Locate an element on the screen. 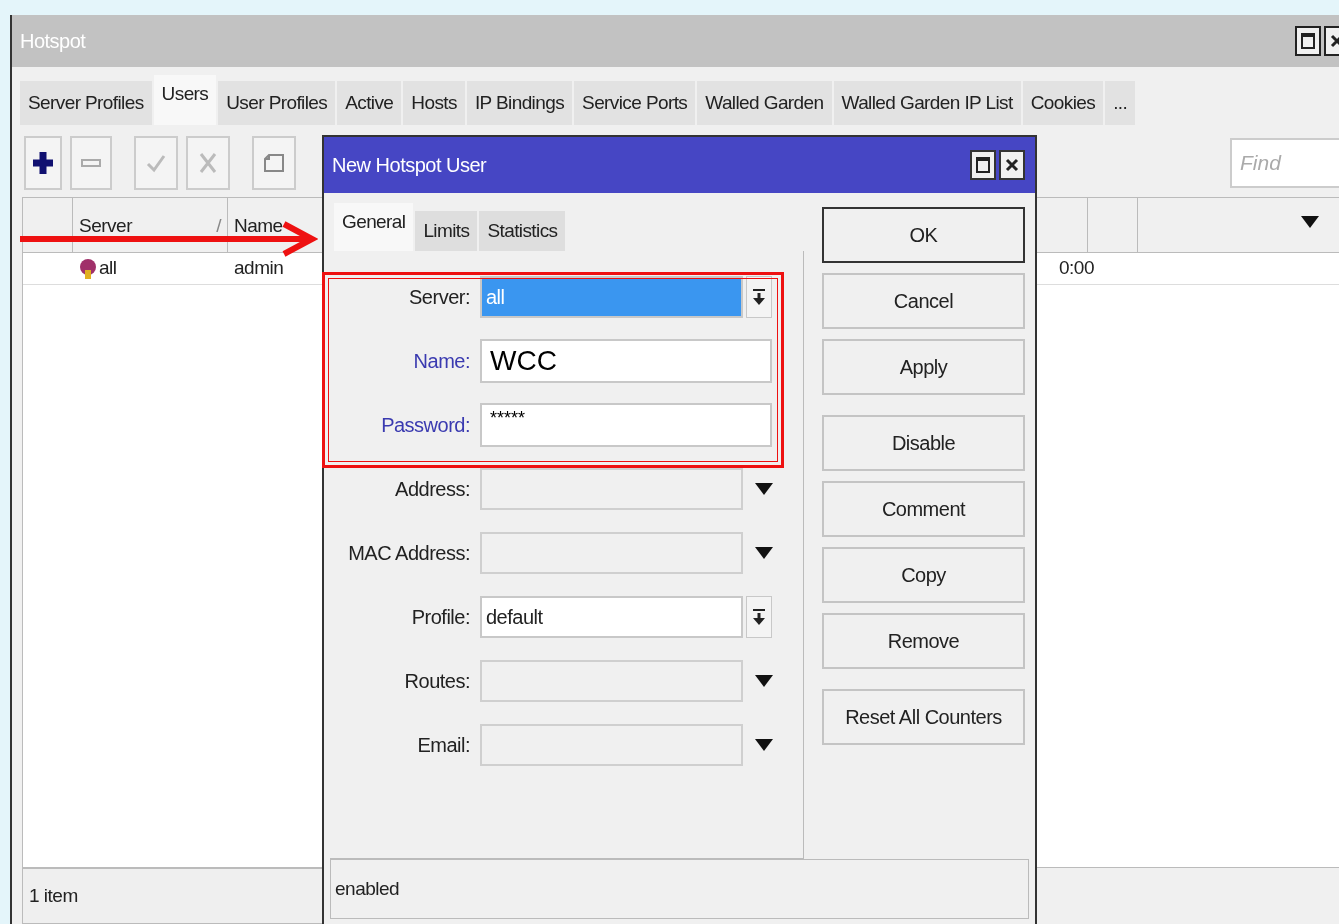  field-label: Routes: is located at coordinates (437, 681).